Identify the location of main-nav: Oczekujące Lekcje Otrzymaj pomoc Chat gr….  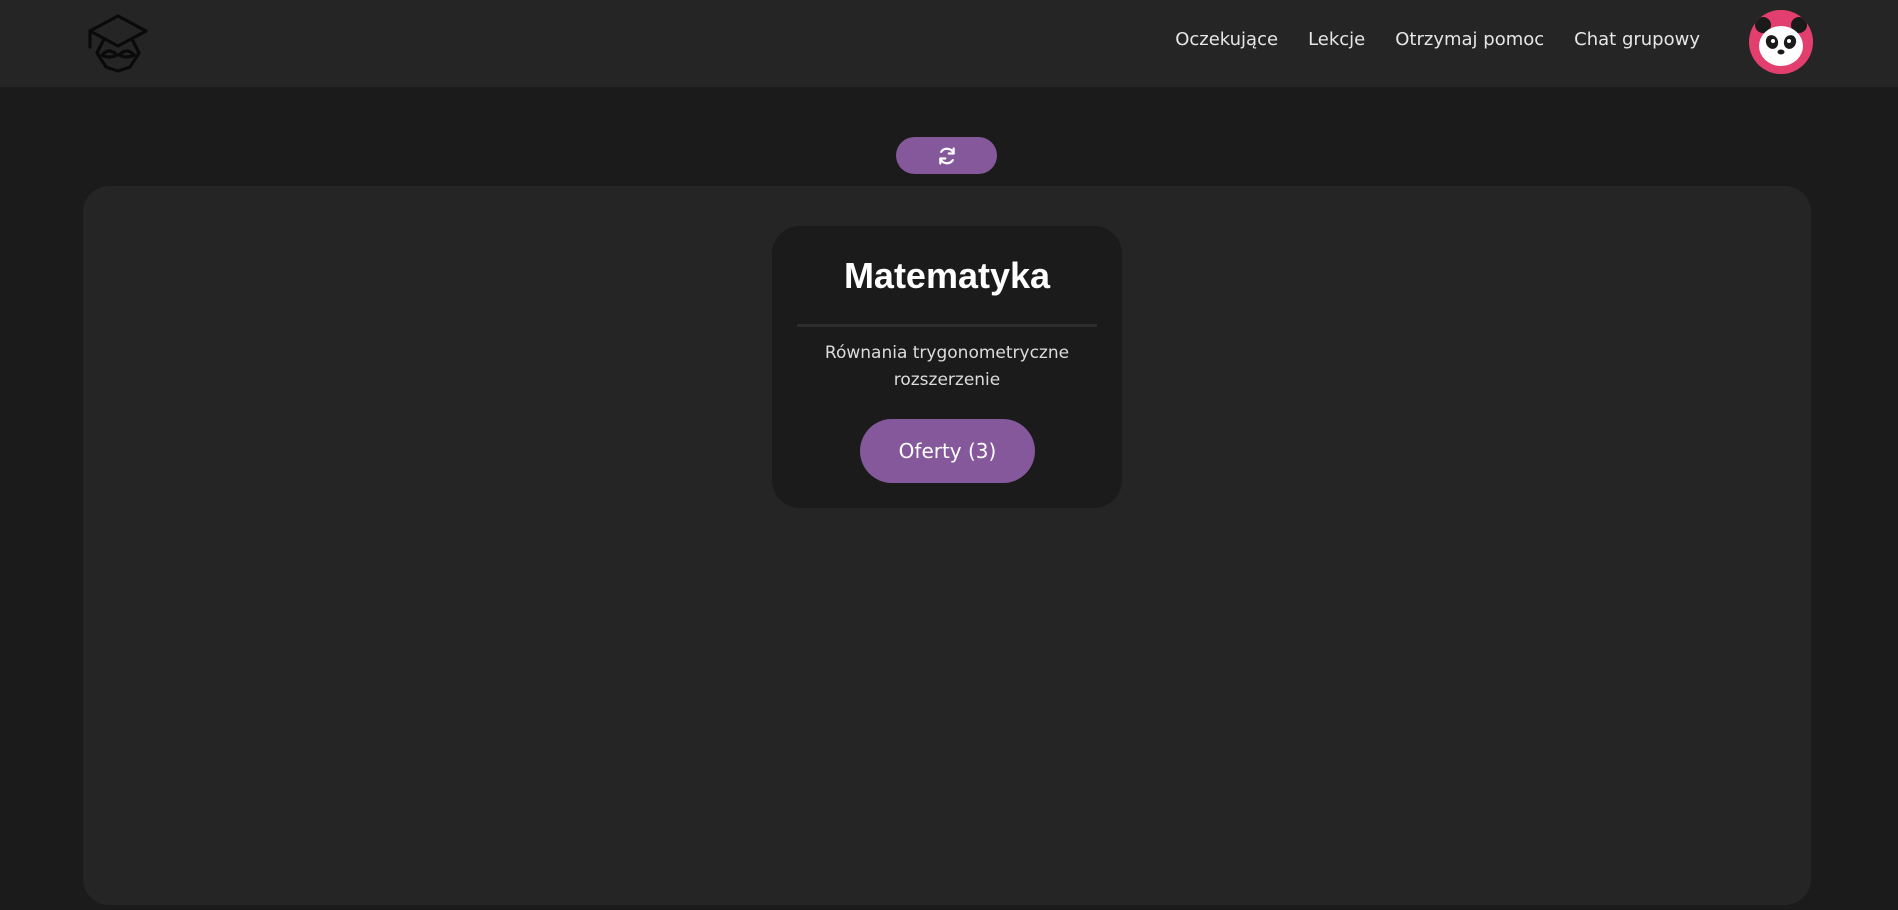
(1437, 40).